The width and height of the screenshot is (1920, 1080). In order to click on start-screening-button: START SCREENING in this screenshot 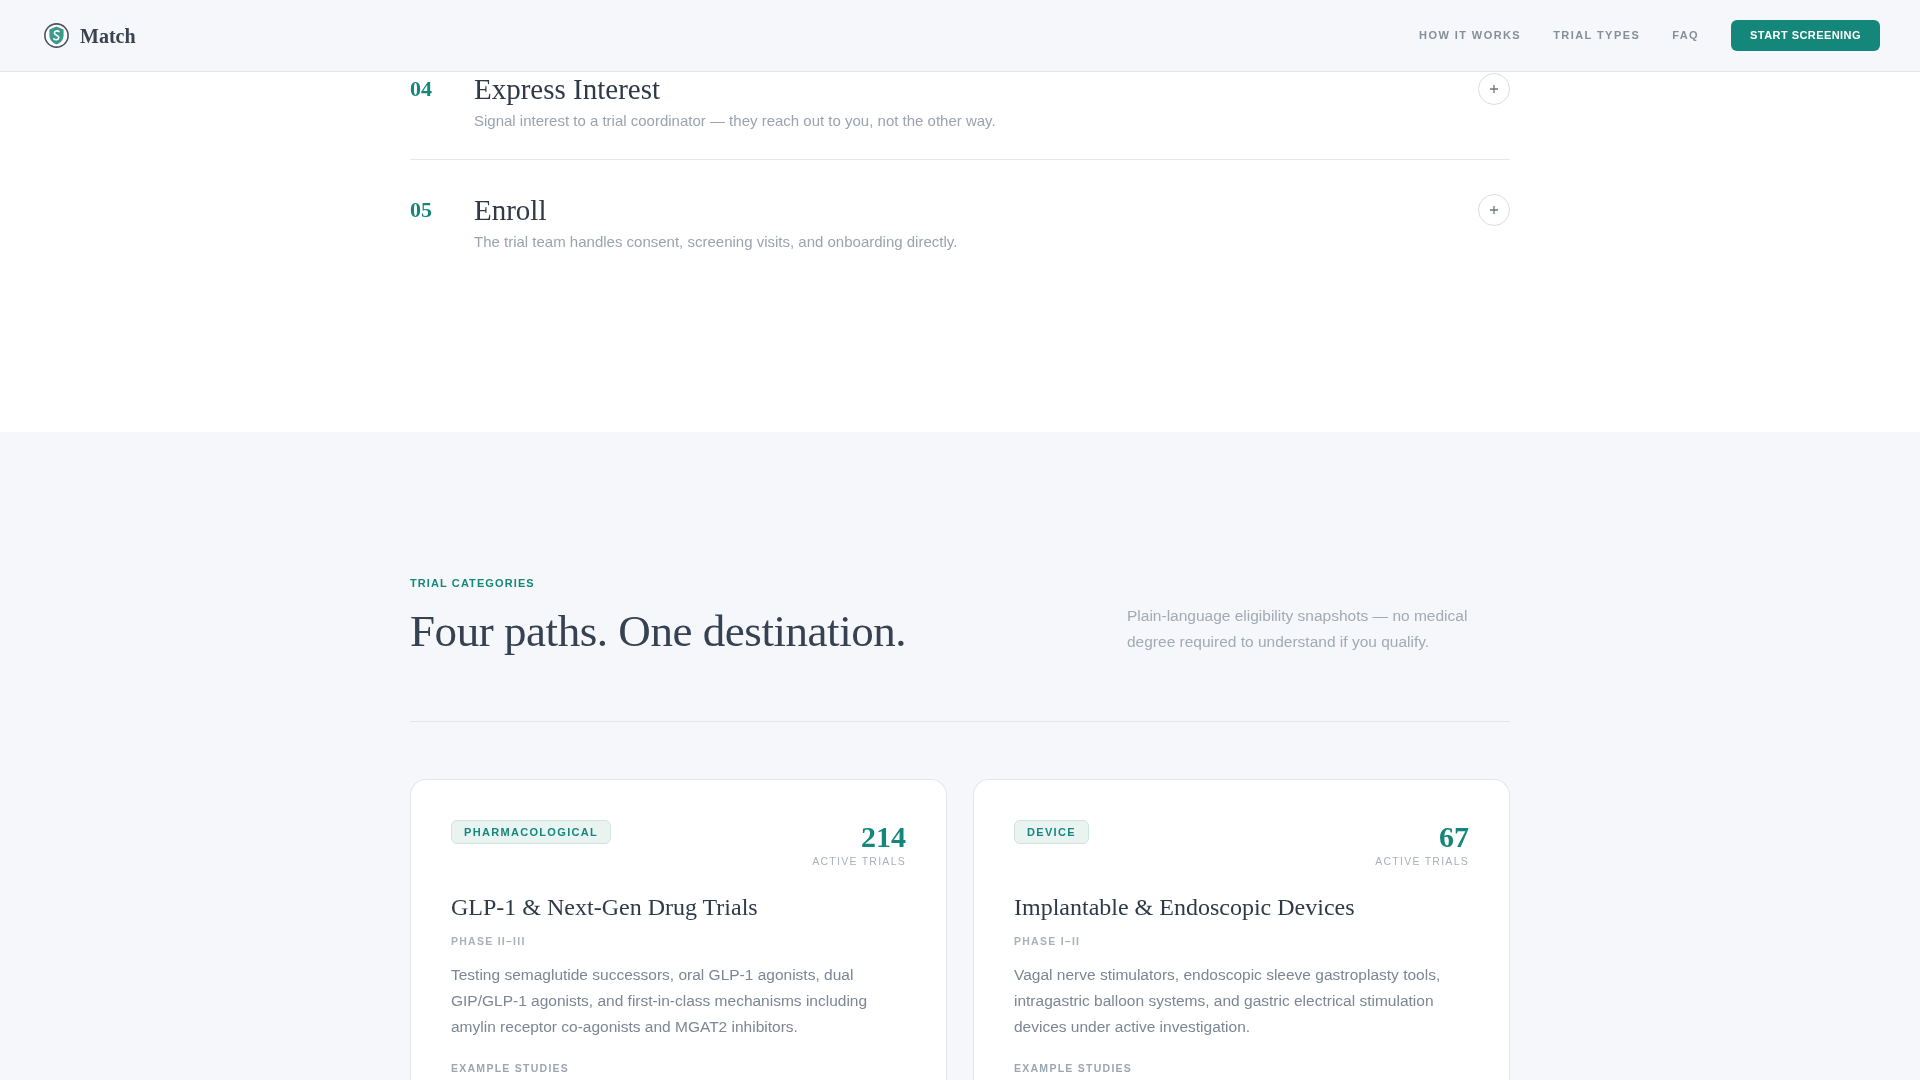, I will do `click(1805, 35)`.